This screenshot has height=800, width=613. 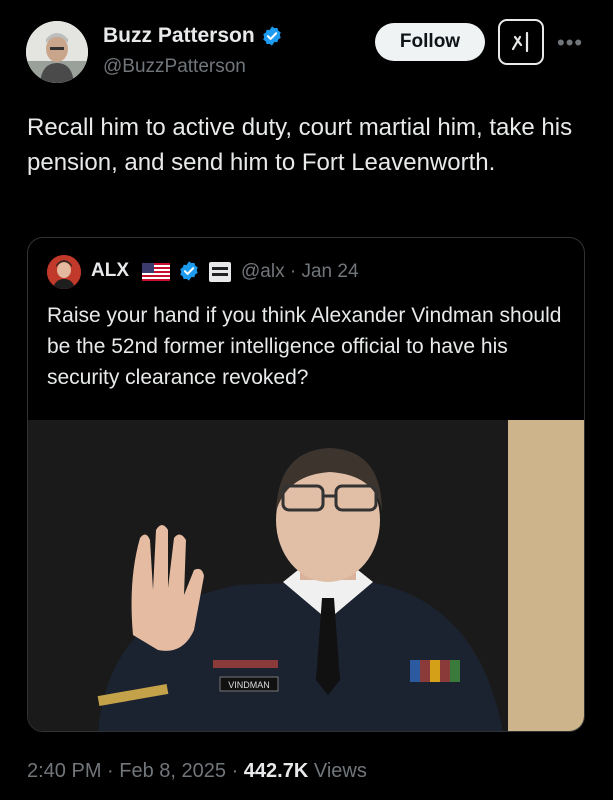 I want to click on author-name-row: Buzz Patterson, so click(x=193, y=36).